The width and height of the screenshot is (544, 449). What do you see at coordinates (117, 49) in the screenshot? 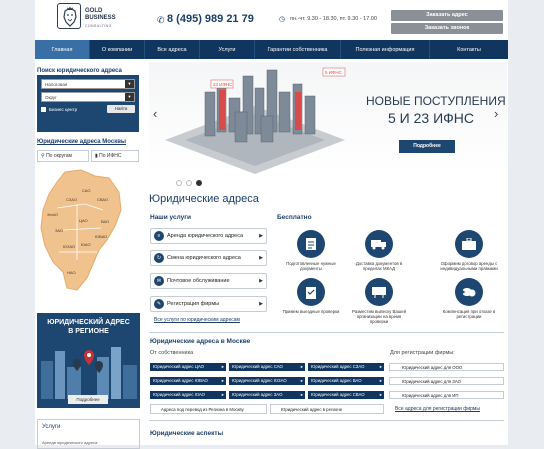
I see `nav-about: О компании` at bounding box center [117, 49].